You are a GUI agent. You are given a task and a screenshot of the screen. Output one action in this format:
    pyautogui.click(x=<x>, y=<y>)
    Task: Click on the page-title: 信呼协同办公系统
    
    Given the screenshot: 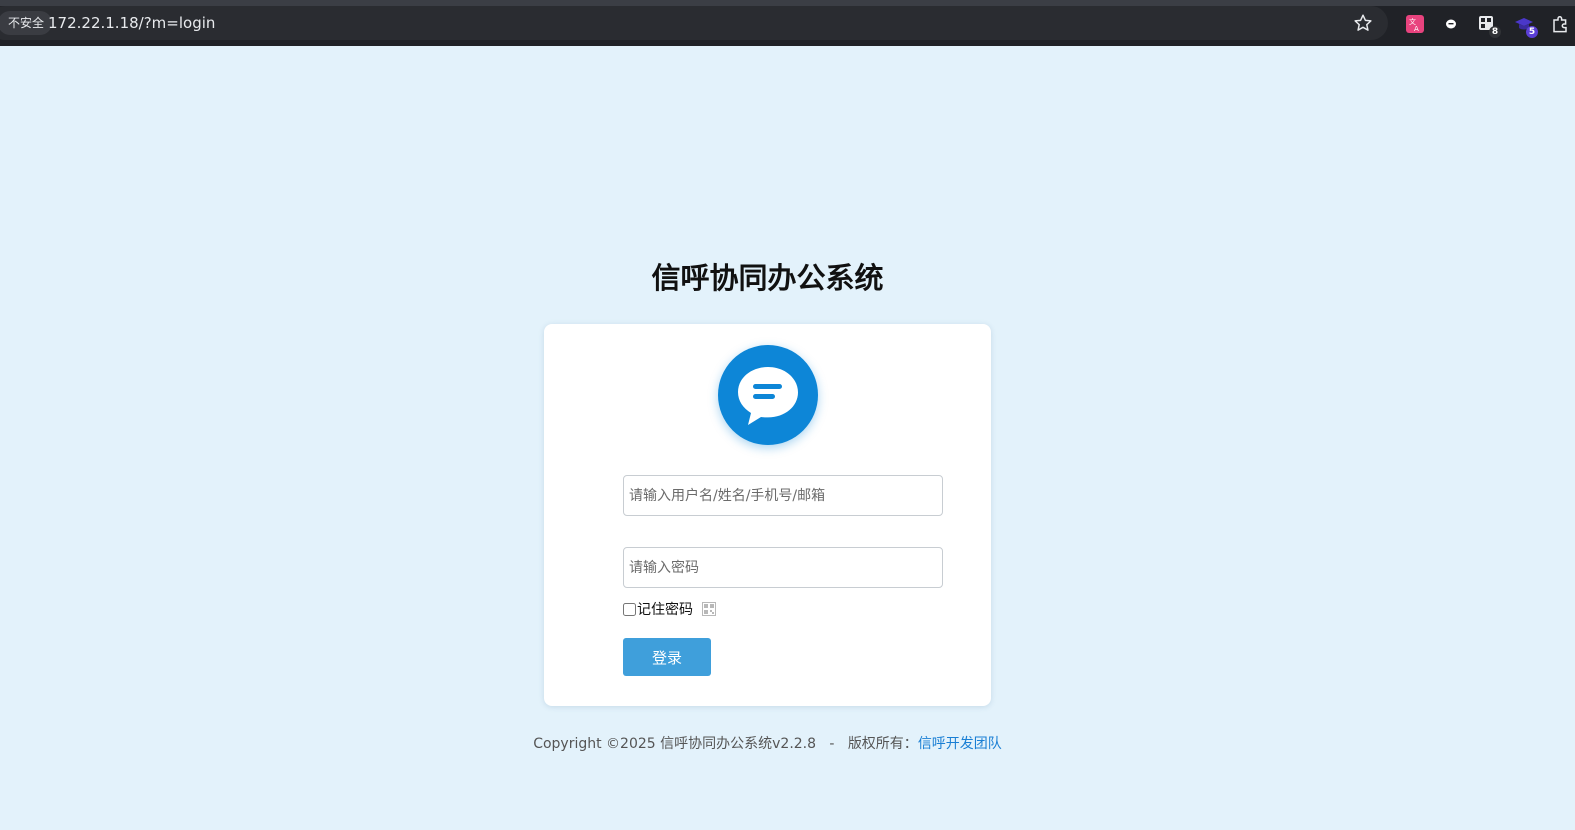 What is the action you would take?
    pyautogui.click(x=767, y=278)
    